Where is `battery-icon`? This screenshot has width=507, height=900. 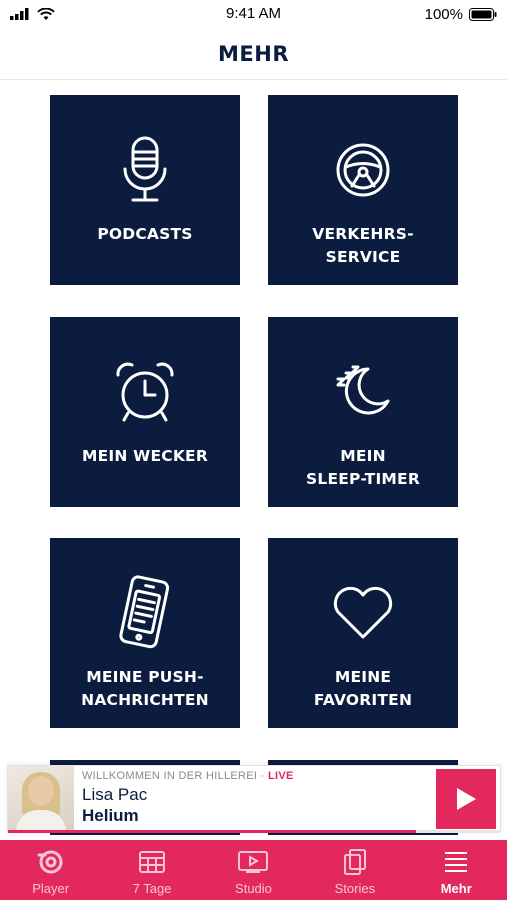
battery-icon is located at coordinates (483, 14).